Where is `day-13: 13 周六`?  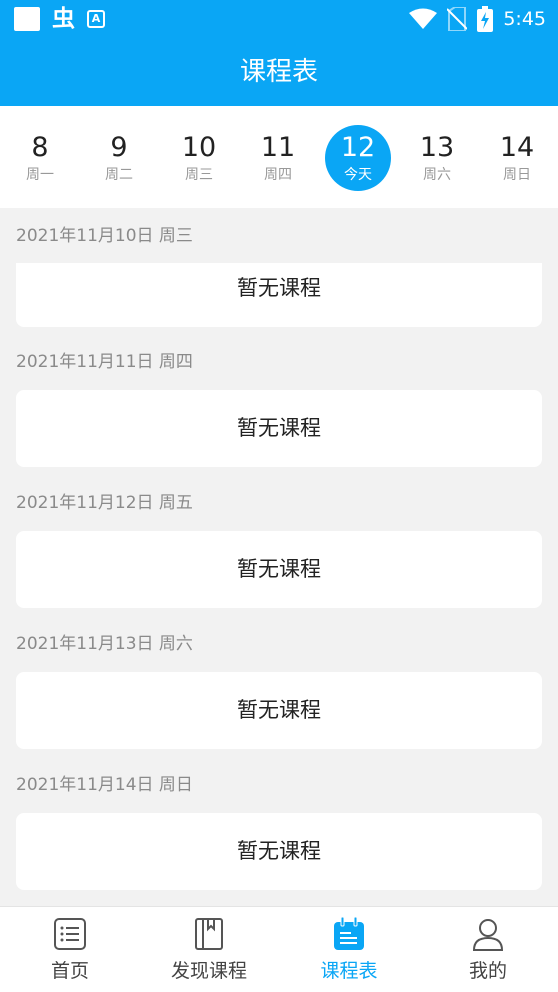 day-13: 13 周六 is located at coordinates (437, 158).